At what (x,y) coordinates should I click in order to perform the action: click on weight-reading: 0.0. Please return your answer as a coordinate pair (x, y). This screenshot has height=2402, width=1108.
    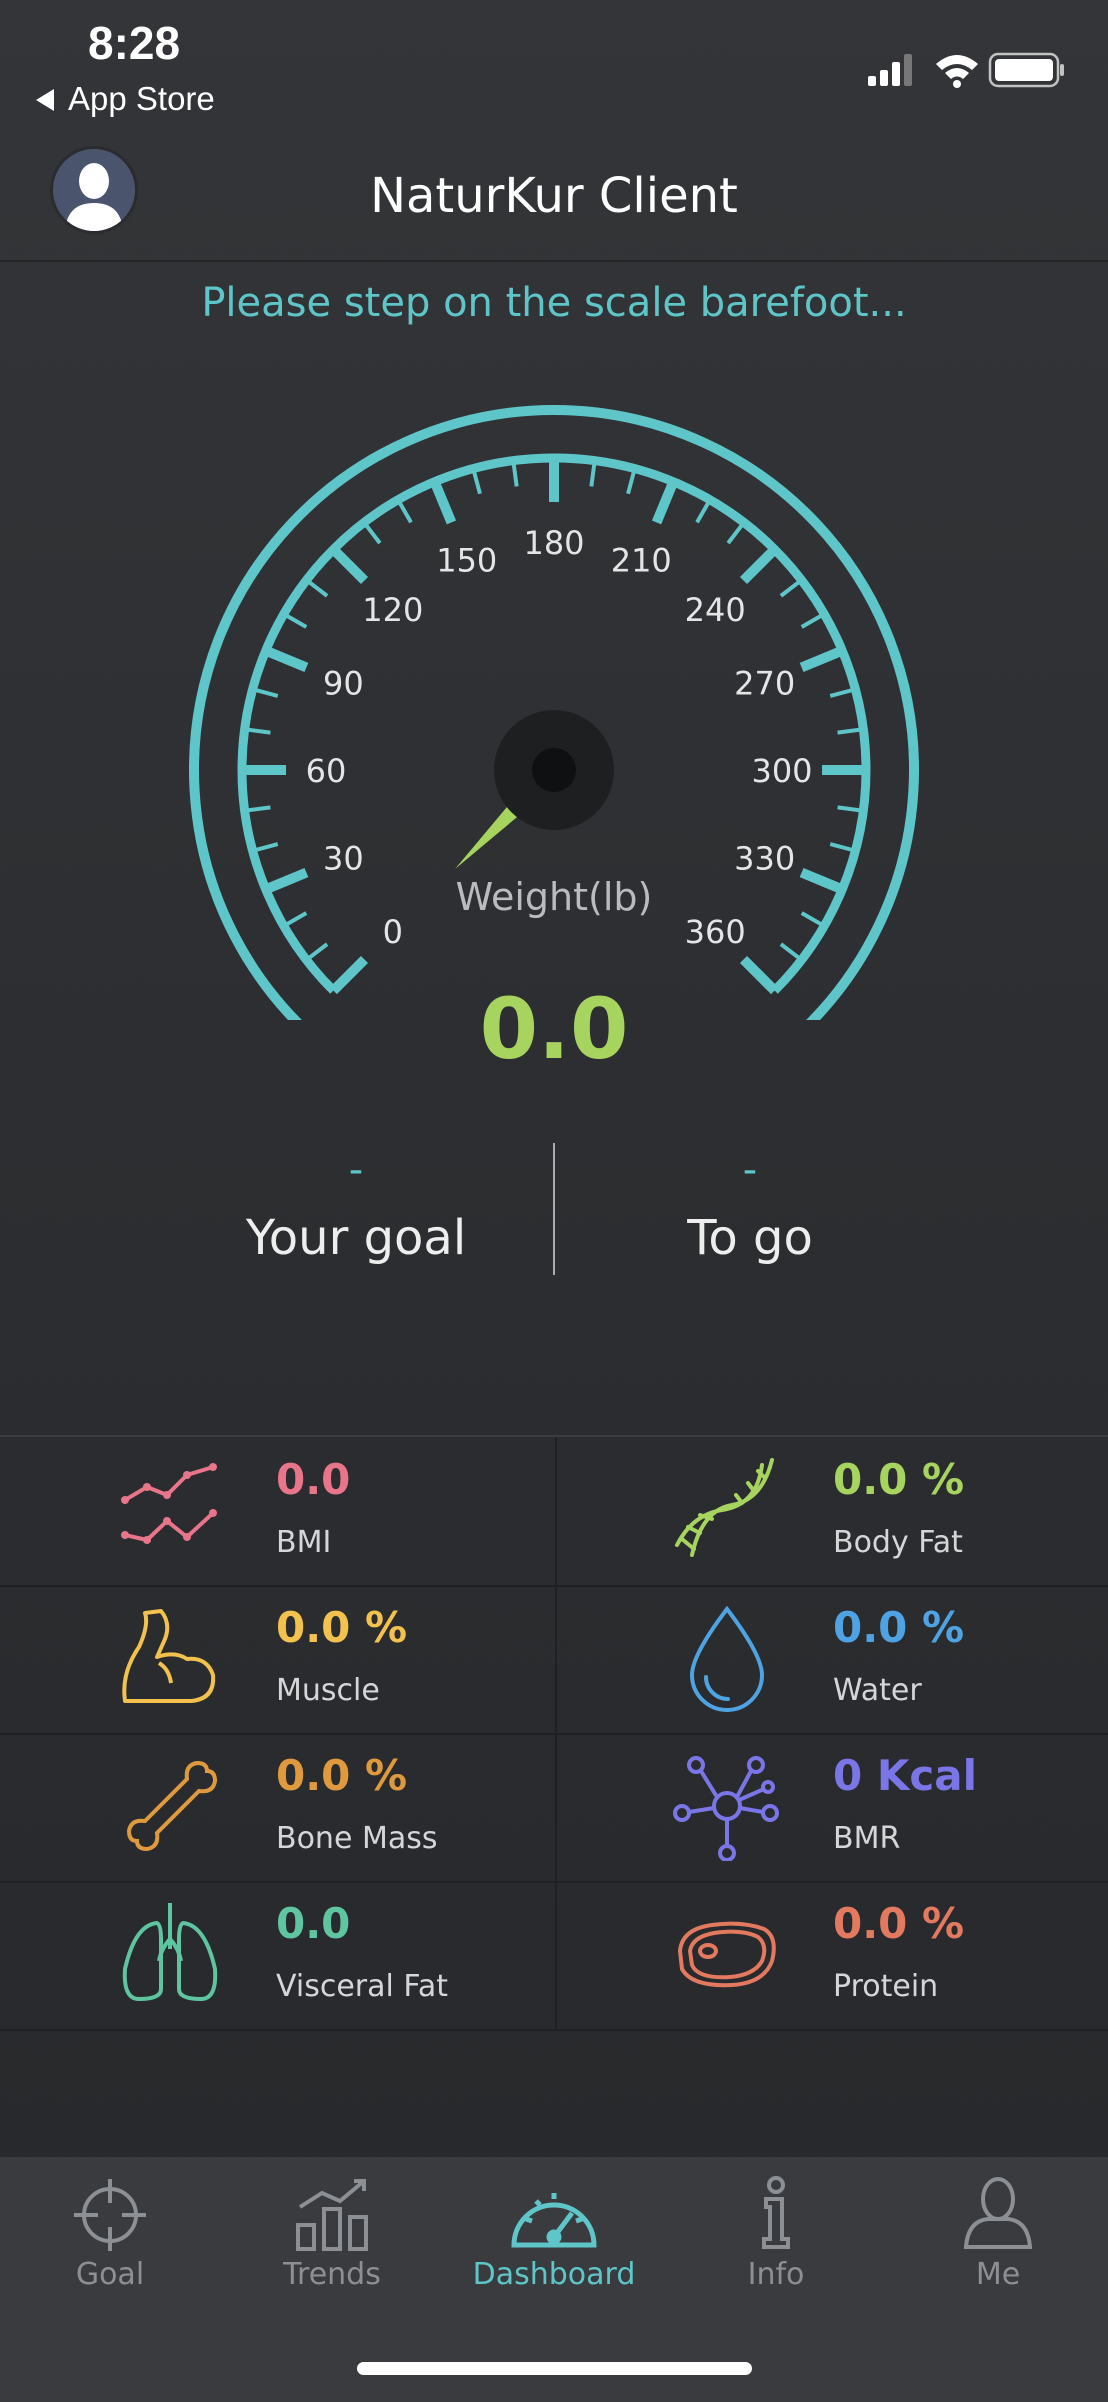
    Looking at the image, I should click on (554, 1029).